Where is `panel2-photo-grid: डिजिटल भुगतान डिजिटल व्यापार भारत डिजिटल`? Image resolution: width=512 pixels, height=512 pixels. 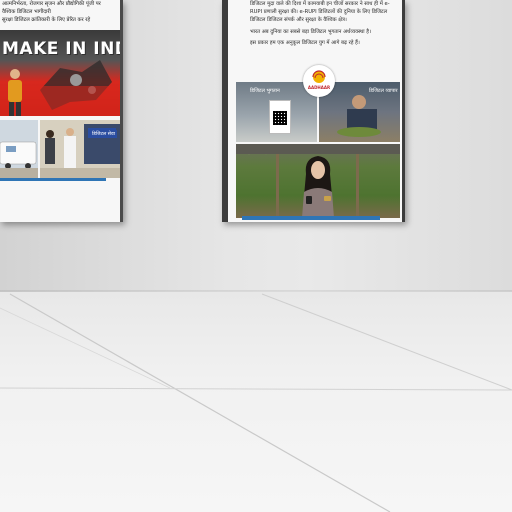 panel2-photo-grid: डिजिटल भुगतान डिजिटल व्यापार भारत डिजिटल is located at coordinates (318, 151).